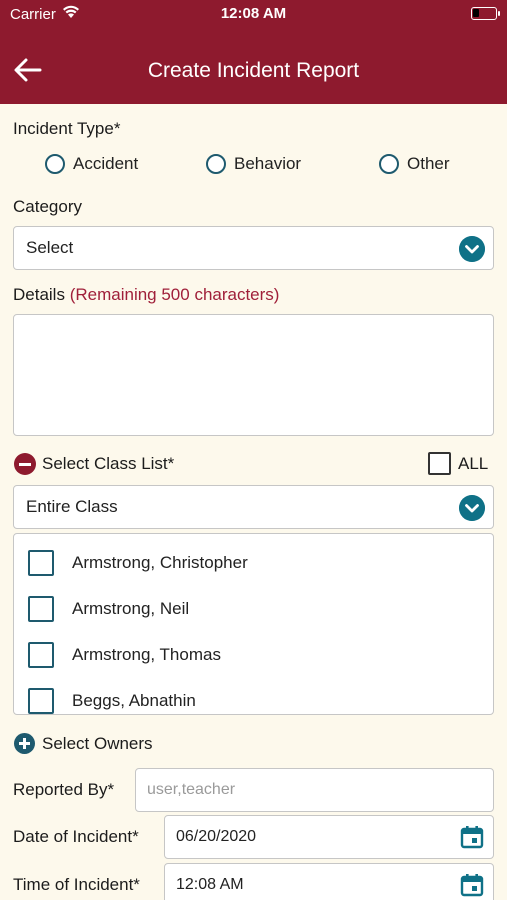 Image resolution: width=507 pixels, height=900 pixels. What do you see at coordinates (253, 70) in the screenshot?
I see `page-title: Create Incident Report` at bounding box center [253, 70].